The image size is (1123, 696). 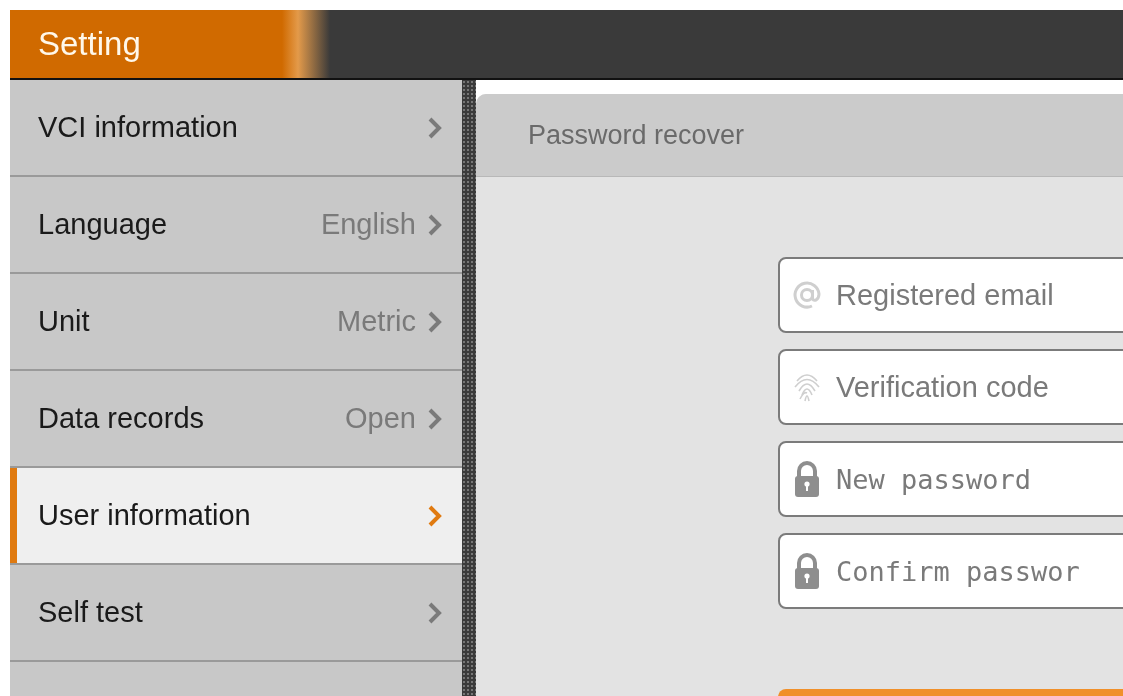 I want to click on text-input: Registered email, so click(x=978, y=295).